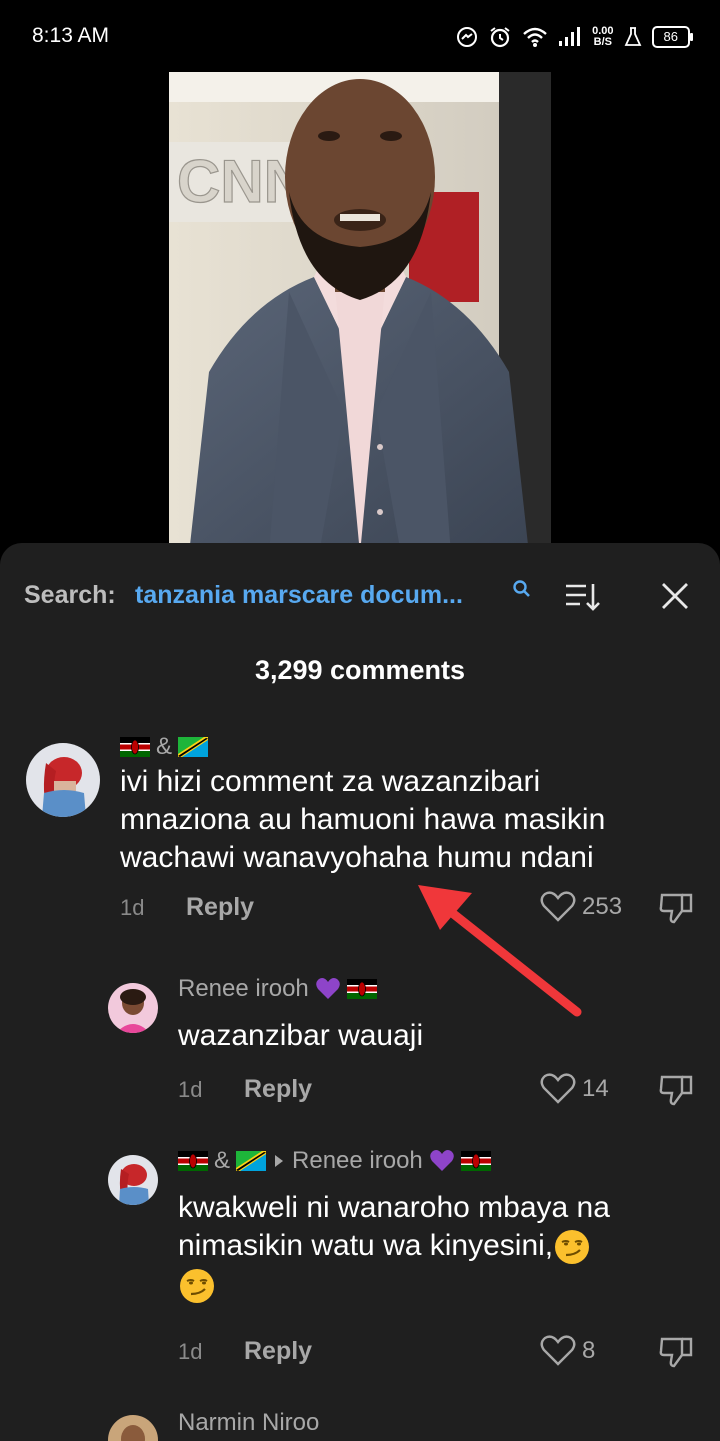  I want to click on author-name: Narmin Niroo, so click(249, 1422).